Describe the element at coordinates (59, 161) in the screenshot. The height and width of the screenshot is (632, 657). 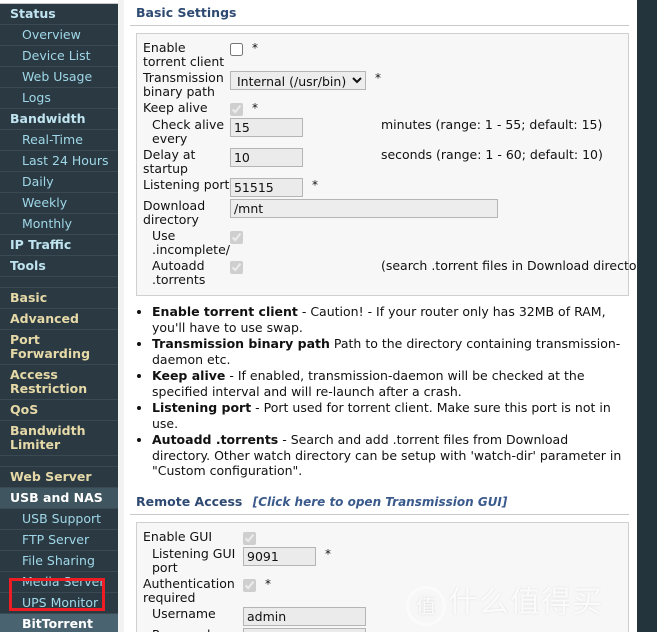
I see `sidebar-item-last-24-hours: Last 24 Hours` at that location.